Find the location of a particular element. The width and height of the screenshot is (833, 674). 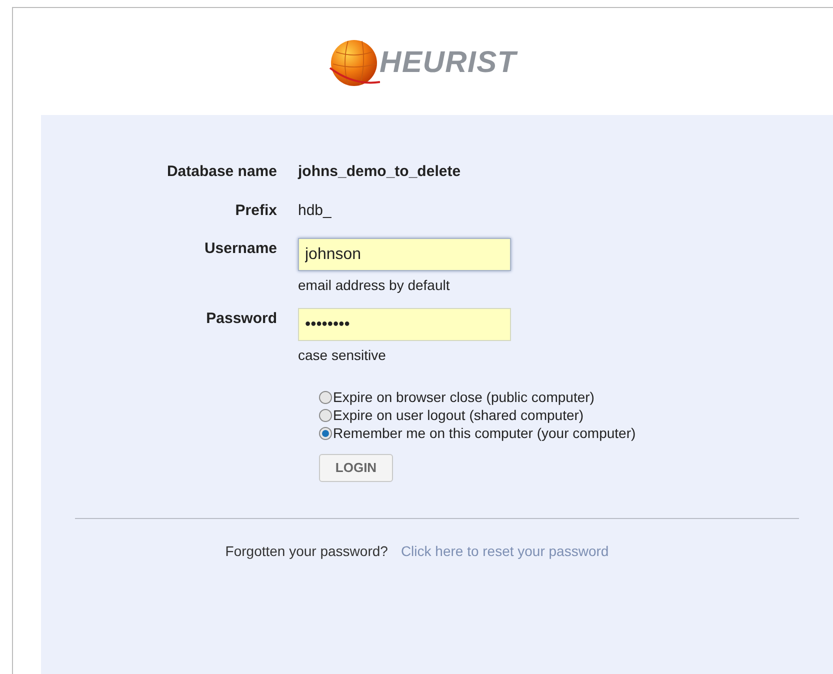

globe-logo-icon is located at coordinates (354, 63).